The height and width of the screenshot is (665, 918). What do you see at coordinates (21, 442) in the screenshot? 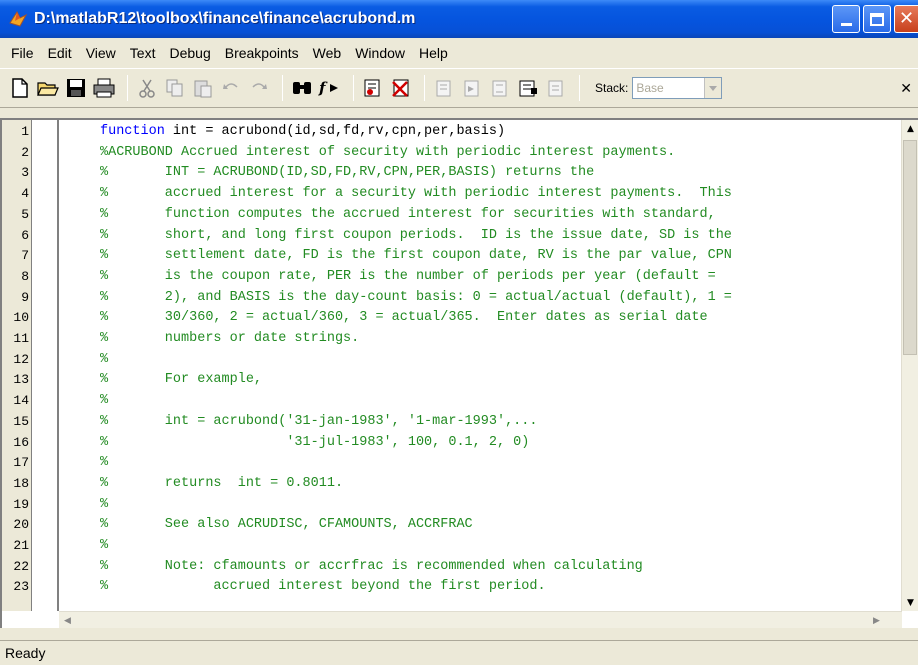
I see `line-number: 16` at bounding box center [21, 442].